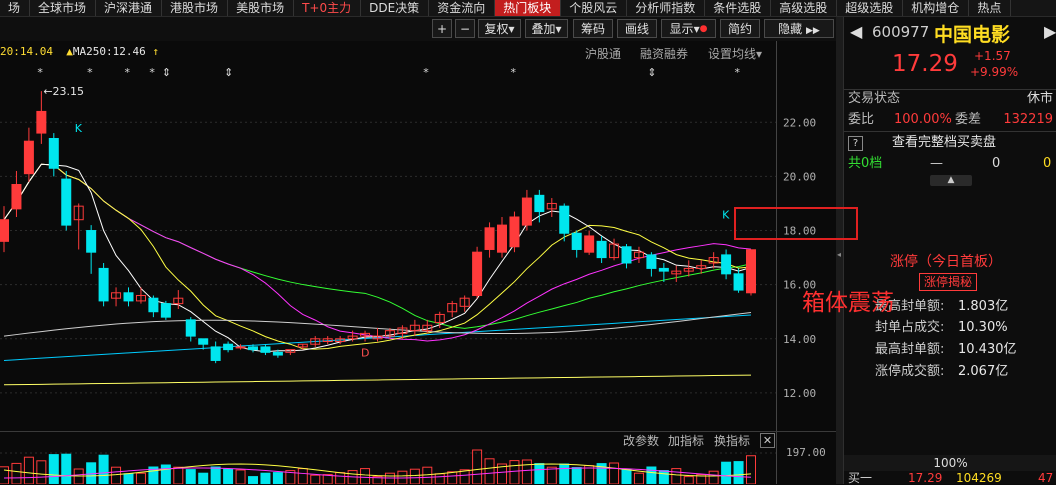 The image size is (1056, 485). What do you see at coordinates (951, 180) in the screenshot?
I see `collapse-arrow-icon: ▲` at bounding box center [951, 180].